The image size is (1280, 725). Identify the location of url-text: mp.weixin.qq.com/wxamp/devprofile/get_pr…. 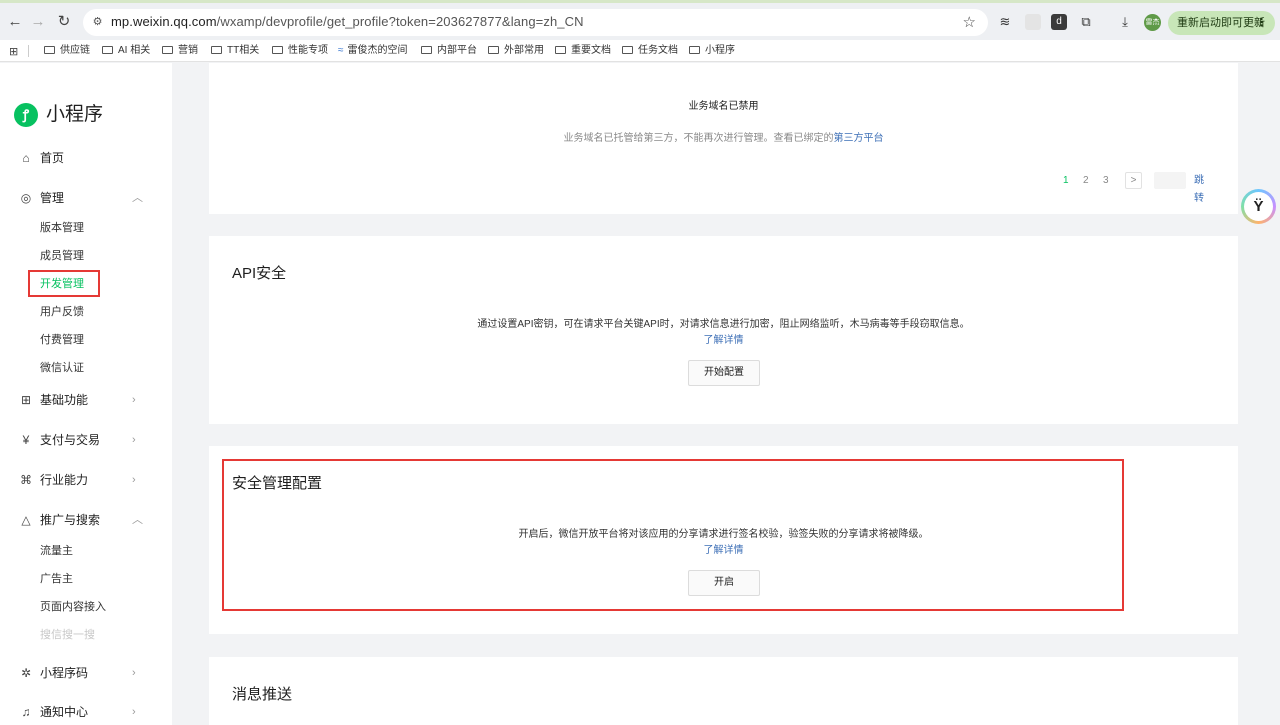
(347, 21).